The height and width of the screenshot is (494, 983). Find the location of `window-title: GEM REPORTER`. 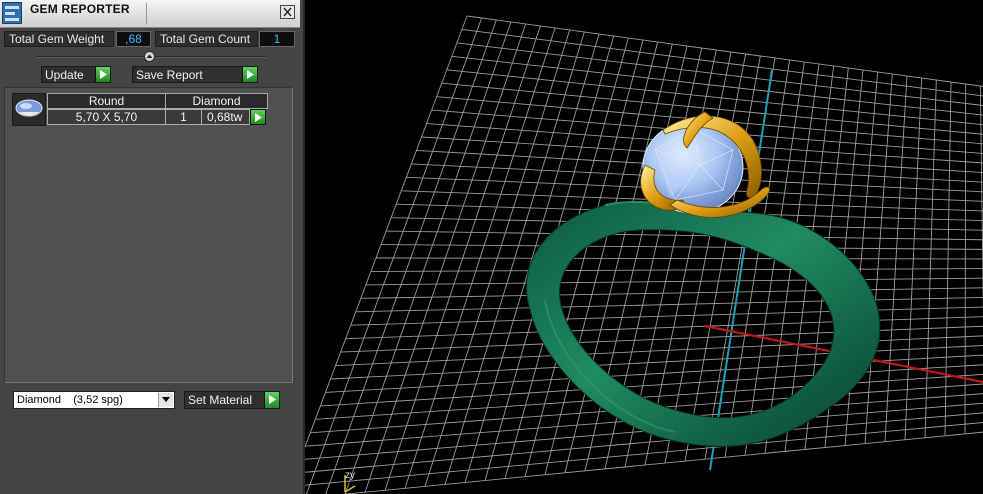

window-title: GEM REPORTER is located at coordinates (80, 9).